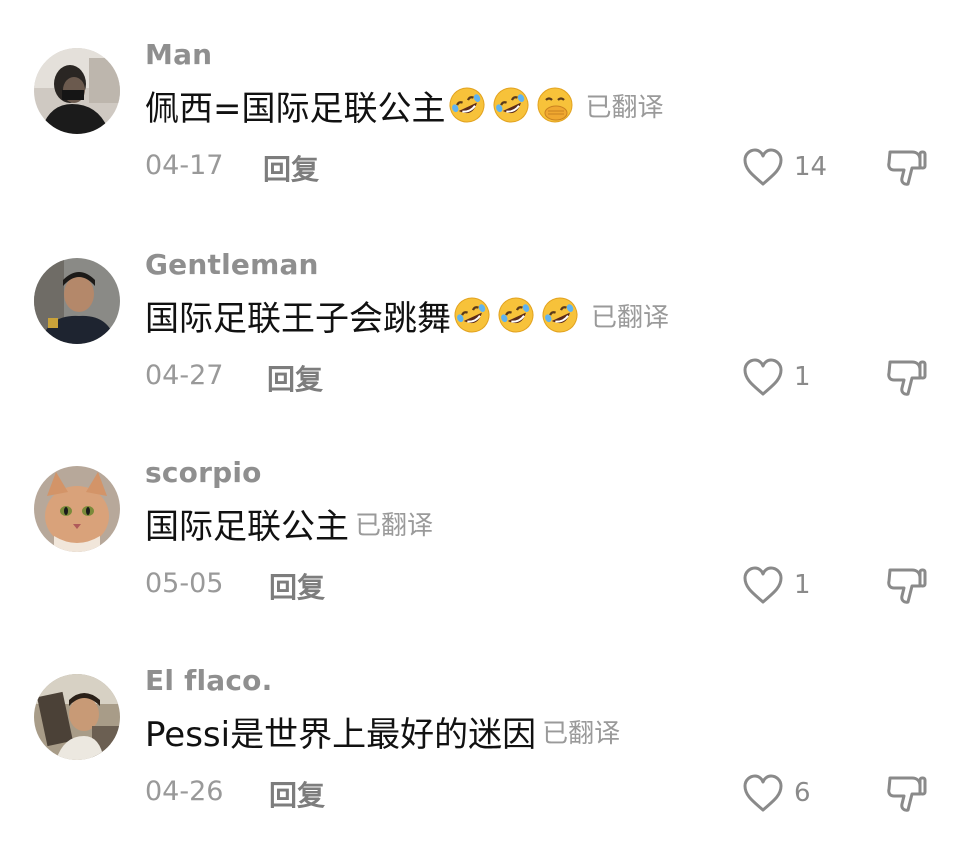 This screenshot has height=853, width=960. I want to click on comment-date: 05-05, so click(184, 583).